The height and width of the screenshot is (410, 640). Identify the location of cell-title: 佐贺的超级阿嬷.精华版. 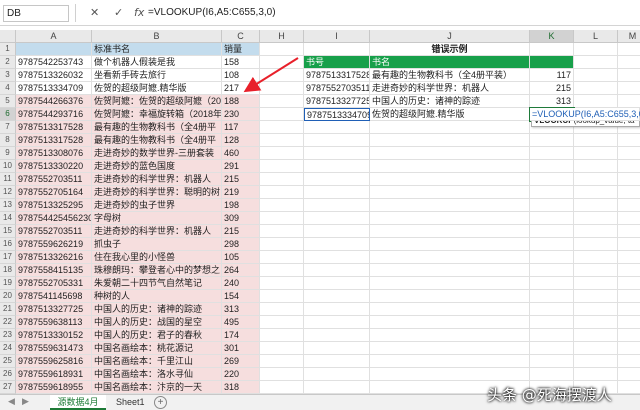
(157, 88).